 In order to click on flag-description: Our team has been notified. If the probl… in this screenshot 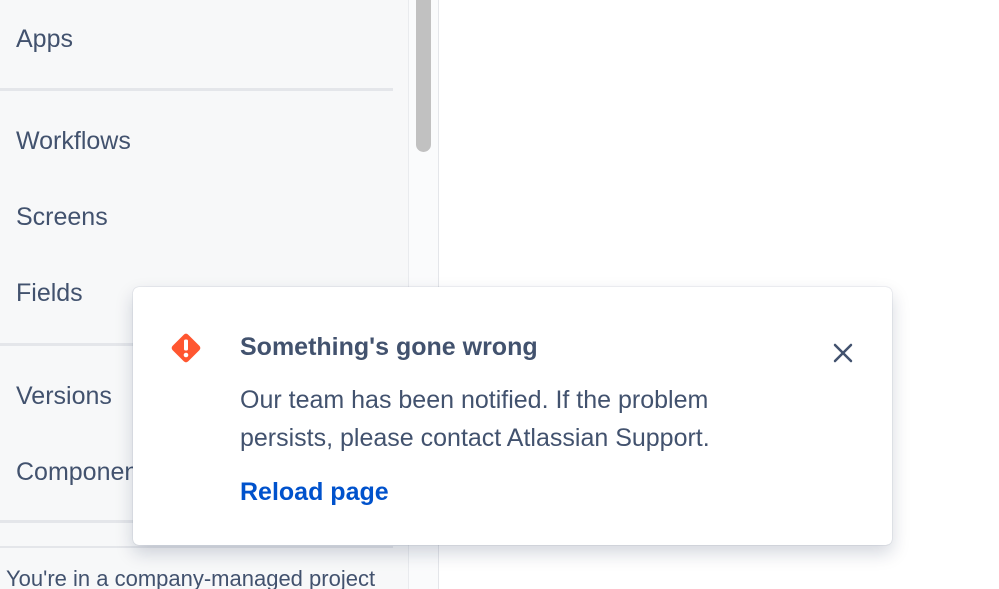, I will do `click(475, 419)`.